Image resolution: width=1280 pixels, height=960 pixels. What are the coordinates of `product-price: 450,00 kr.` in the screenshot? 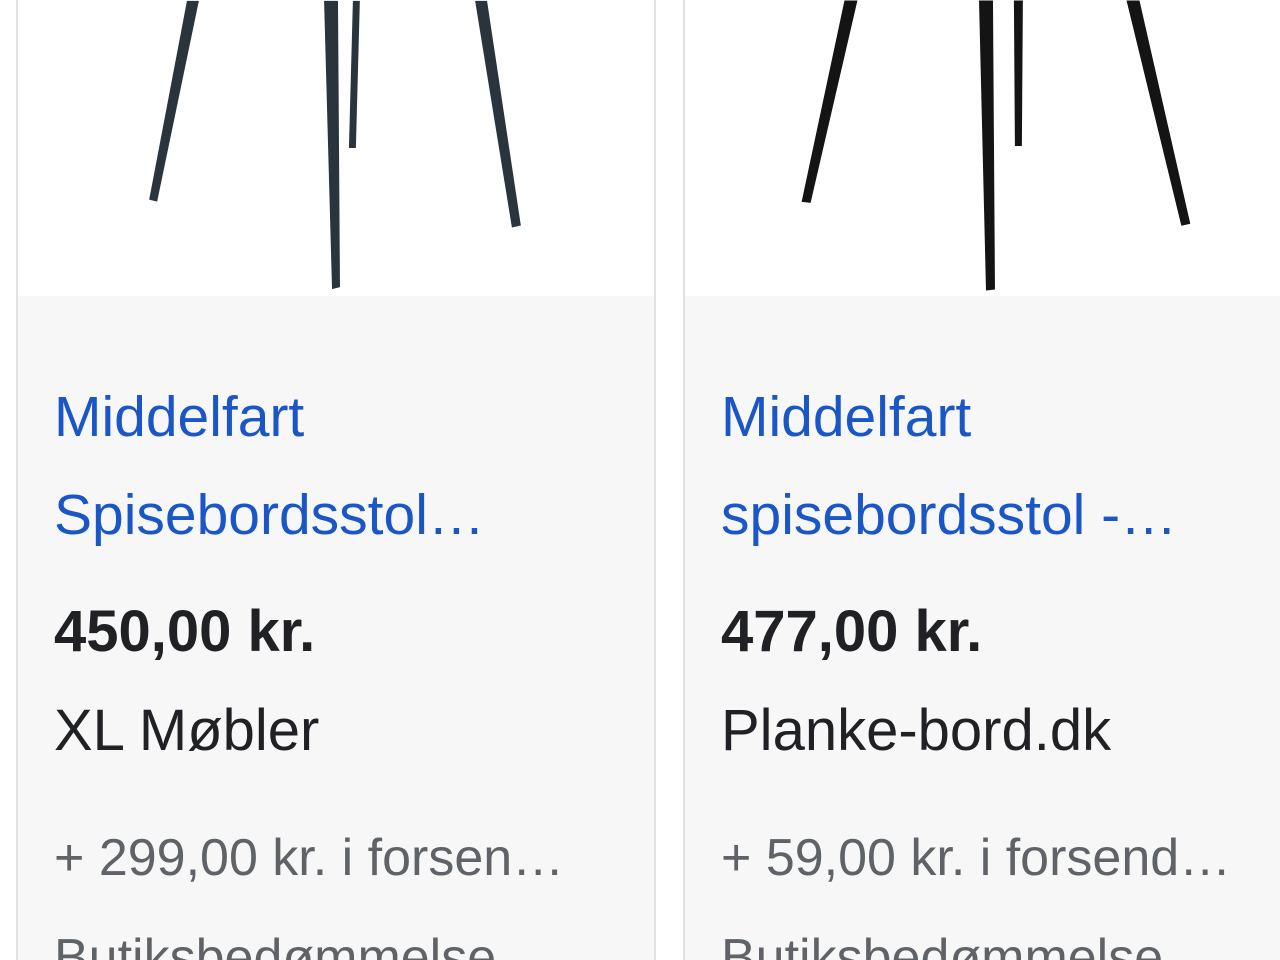 It's located at (185, 631).